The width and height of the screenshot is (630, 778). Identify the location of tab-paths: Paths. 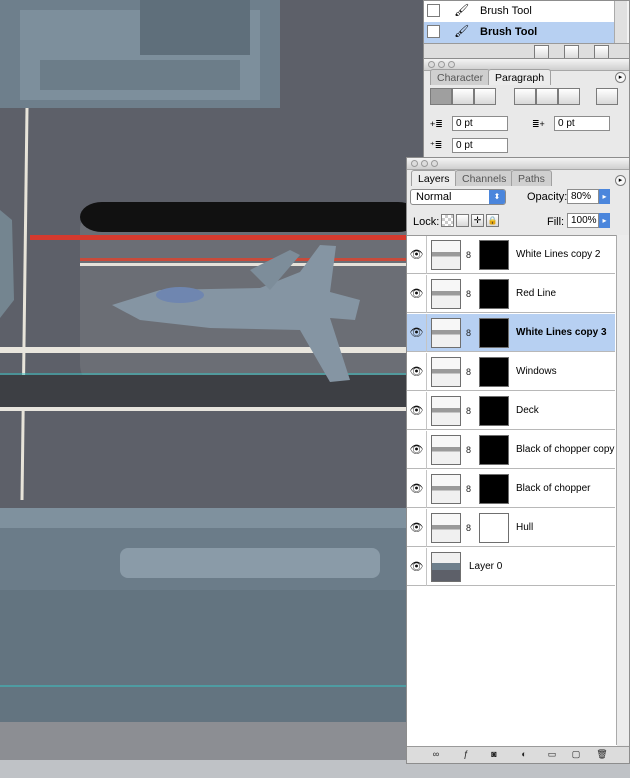
(531, 178).